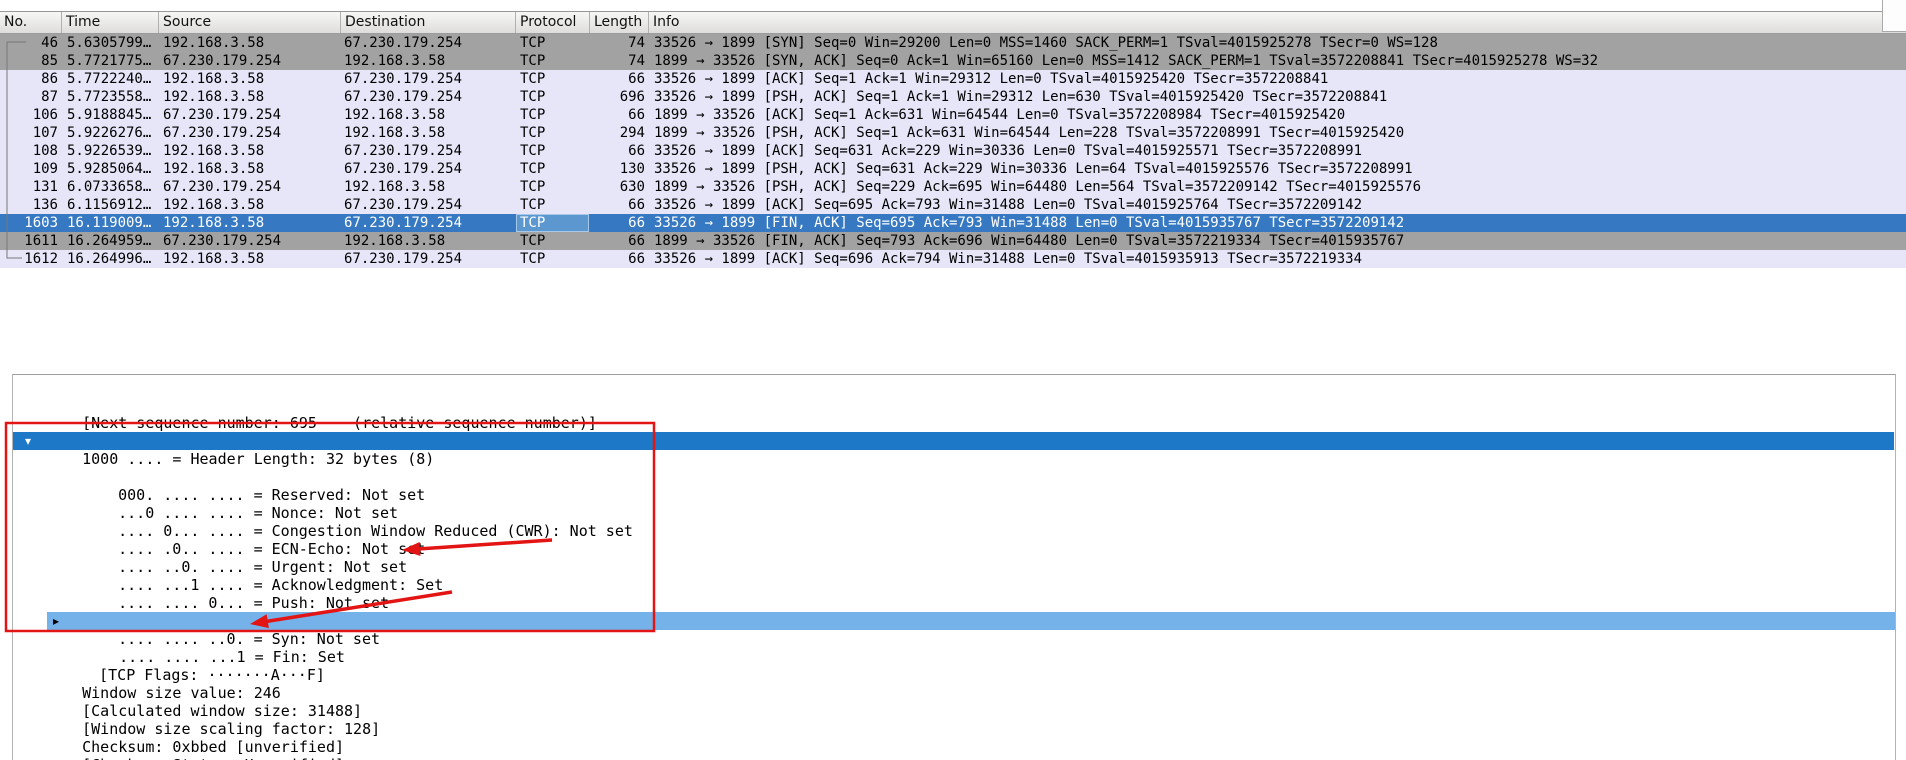 Image resolution: width=1906 pixels, height=760 pixels. Describe the element at coordinates (45, 205) in the screenshot. I see `cell-no: 136` at that location.